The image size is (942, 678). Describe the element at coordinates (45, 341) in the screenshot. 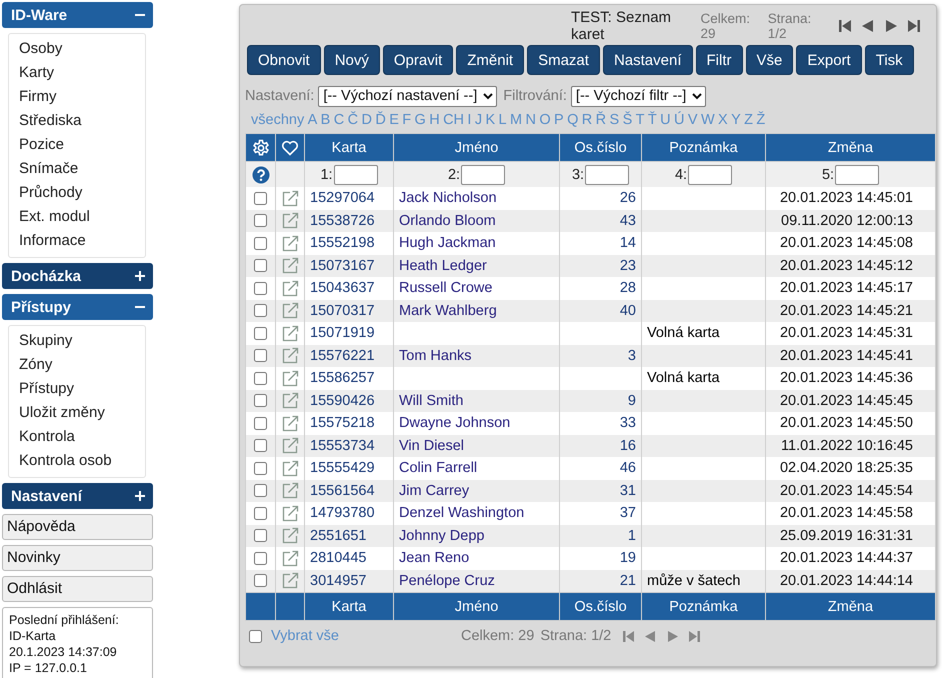

I see `menu-item: Skupiny` at that location.